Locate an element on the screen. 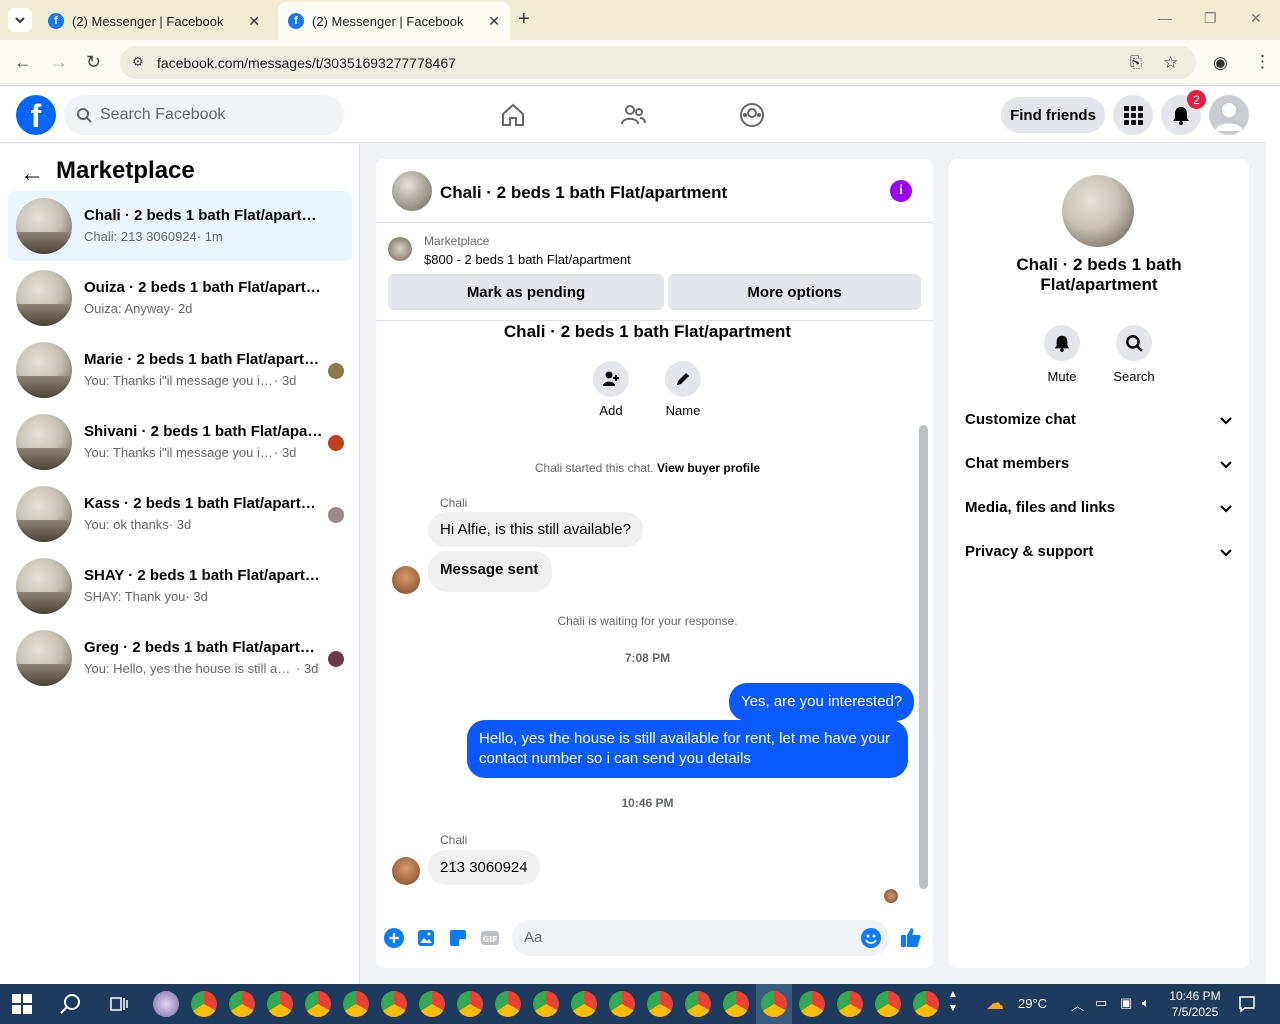 This screenshot has width=1280, height=1024. chat-members-section: Chat members is located at coordinates (1099, 465).